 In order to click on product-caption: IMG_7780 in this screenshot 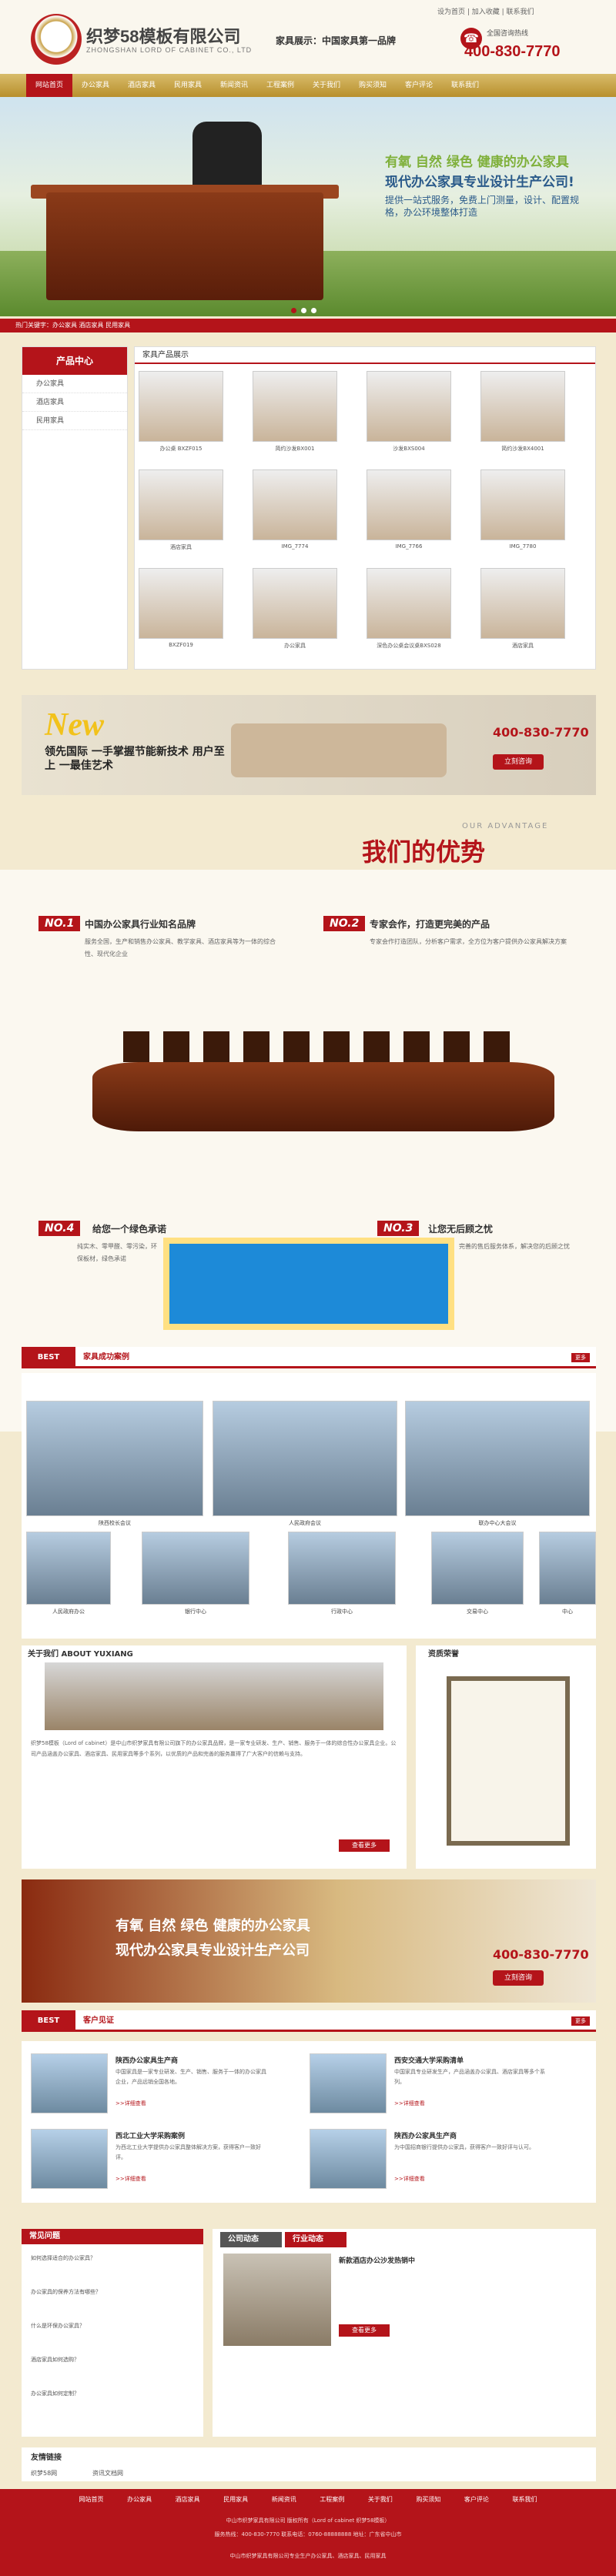, I will do `click(522, 546)`.